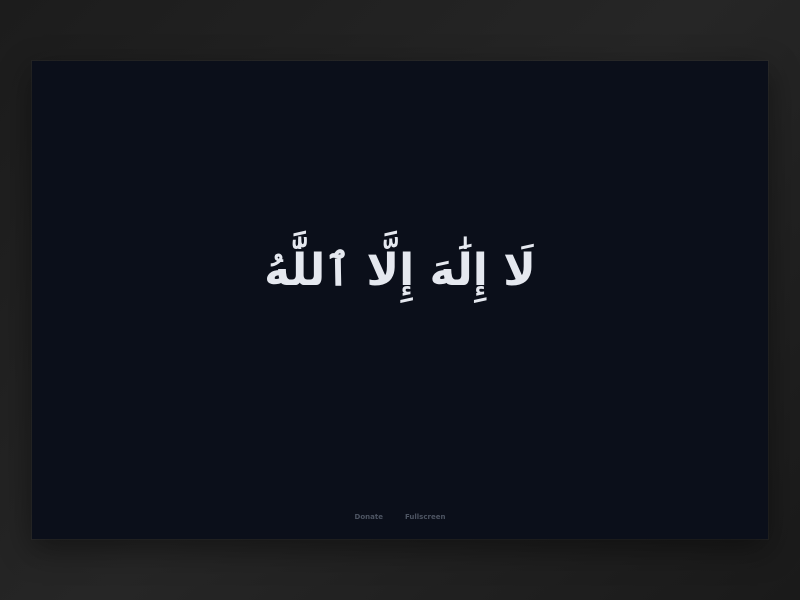 The width and height of the screenshot is (800, 600). I want to click on fullscreen-link: Fullscreen, so click(425, 517).